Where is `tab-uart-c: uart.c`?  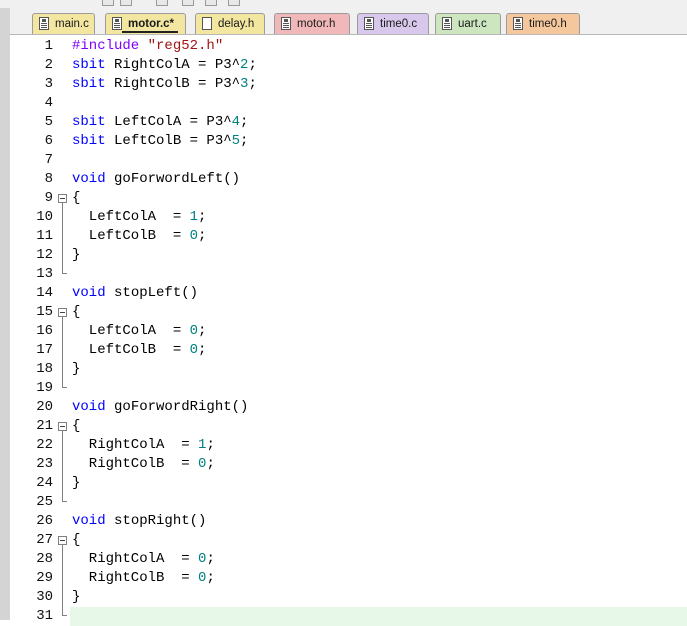
tab-uart-c: uart.c is located at coordinates (468, 23).